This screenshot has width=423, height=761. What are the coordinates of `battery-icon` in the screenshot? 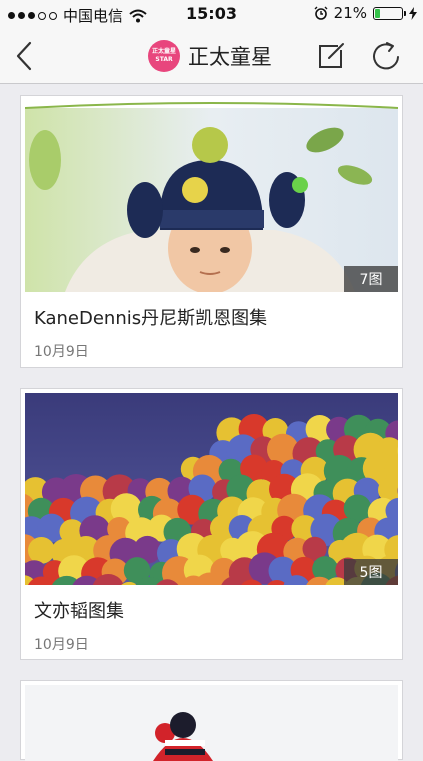 It's located at (388, 13).